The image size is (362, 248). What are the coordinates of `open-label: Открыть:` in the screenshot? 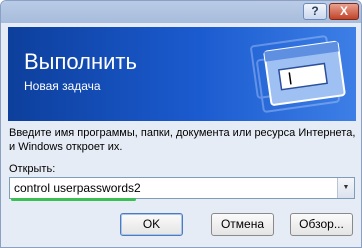 It's located at (32, 169).